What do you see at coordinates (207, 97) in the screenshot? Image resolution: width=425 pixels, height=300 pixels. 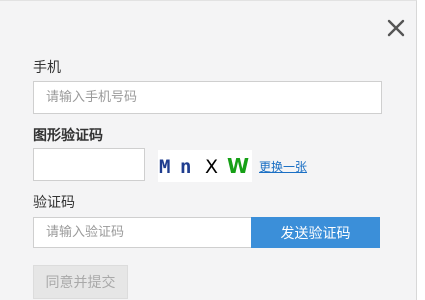 I see `phone-input` at bounding box center [207, 97].